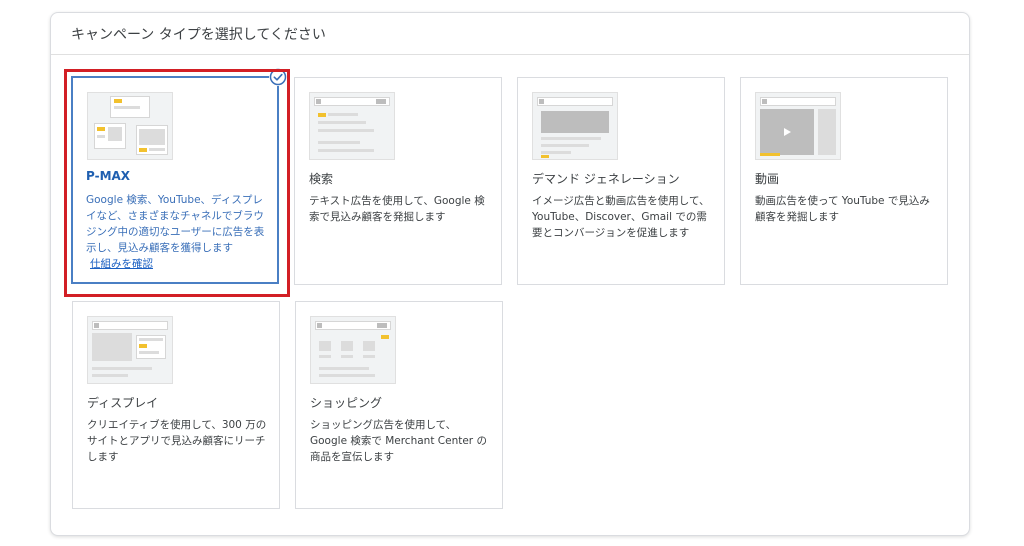  I want to click on play-icon, so click(787, 132).